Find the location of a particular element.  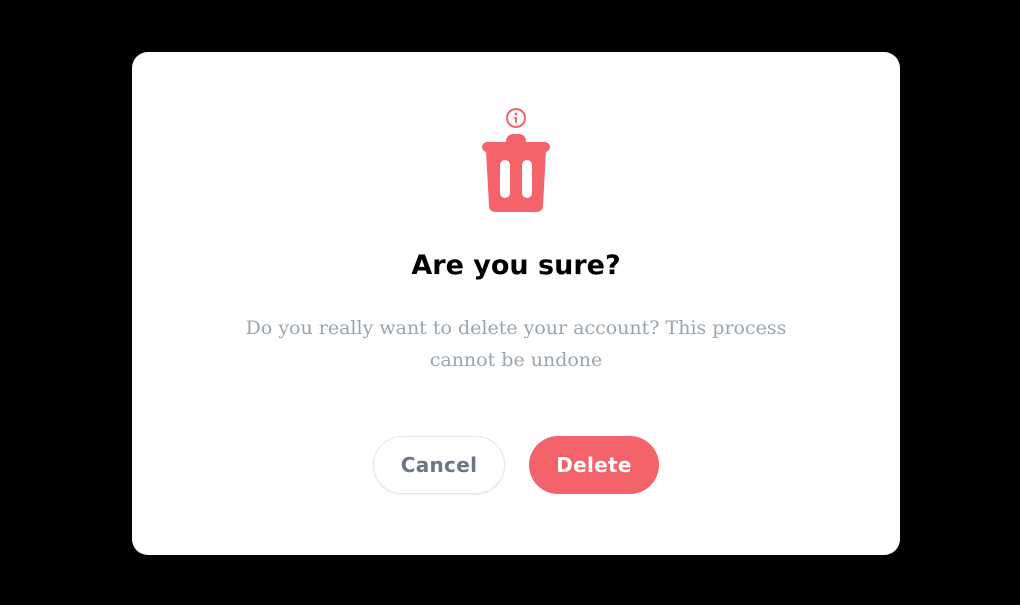

dialog-title: Are you sure? is located at coordinates (516, 265).